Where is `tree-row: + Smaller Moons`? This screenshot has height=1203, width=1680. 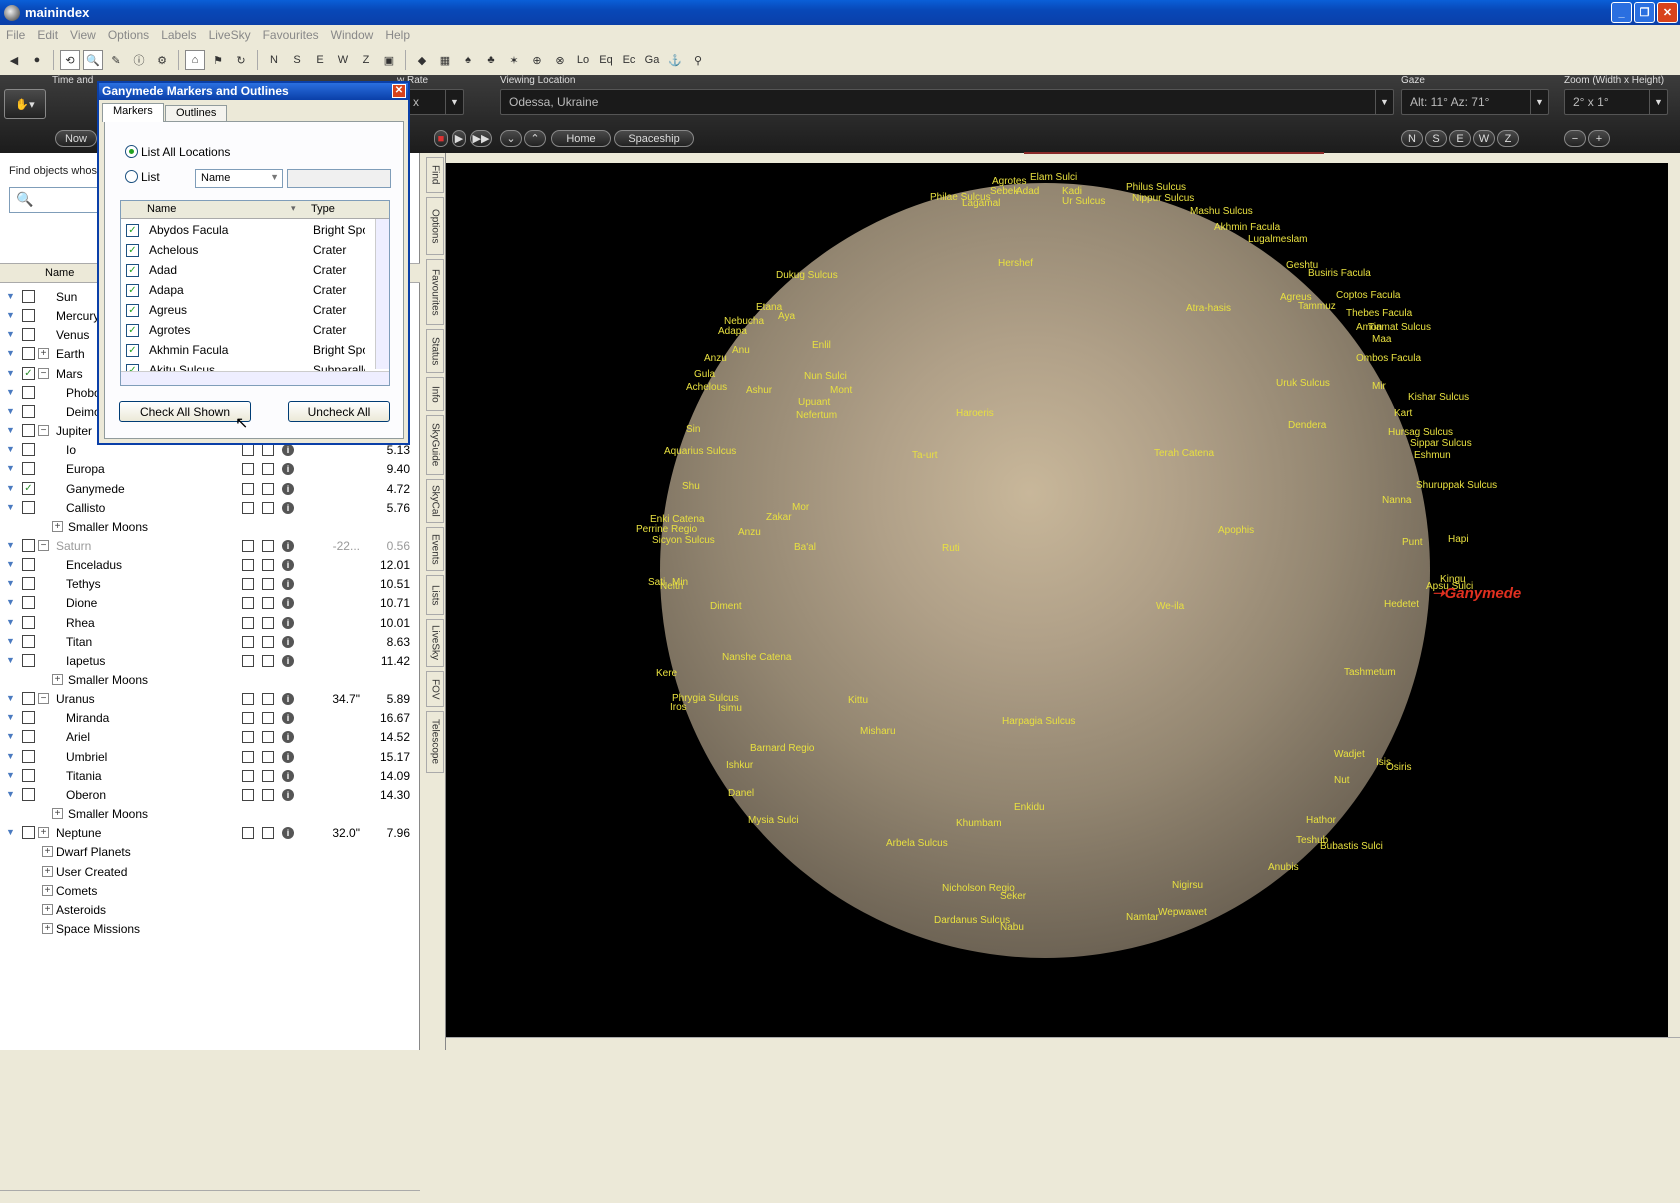 tree-row: + Smaller Moons is located at coordinates (209, 679).